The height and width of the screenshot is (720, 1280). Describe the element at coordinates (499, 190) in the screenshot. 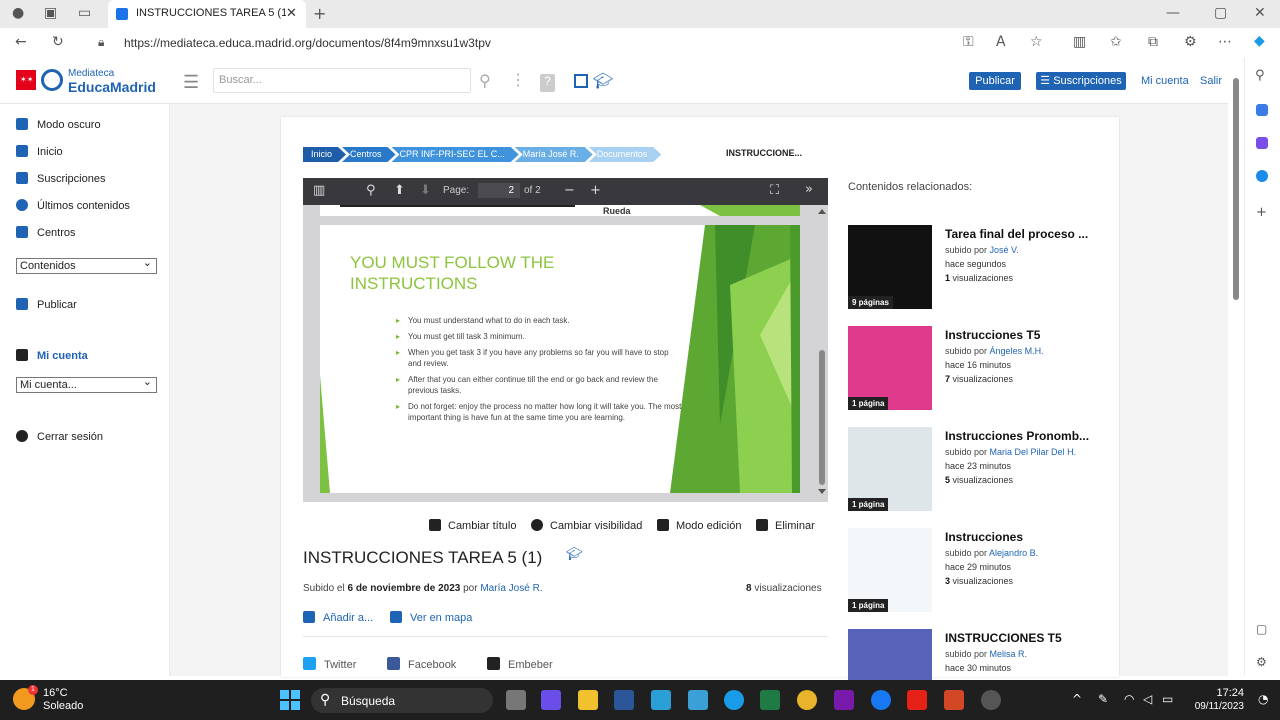

I see `page-number-input: 2` at that location.